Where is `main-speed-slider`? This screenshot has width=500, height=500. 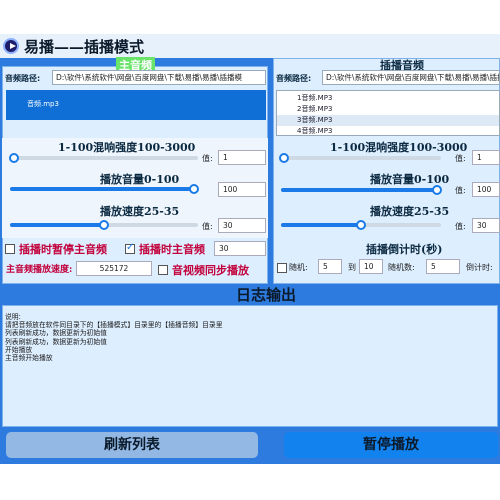
main-speed-slider is located at coordinates (104, 225).